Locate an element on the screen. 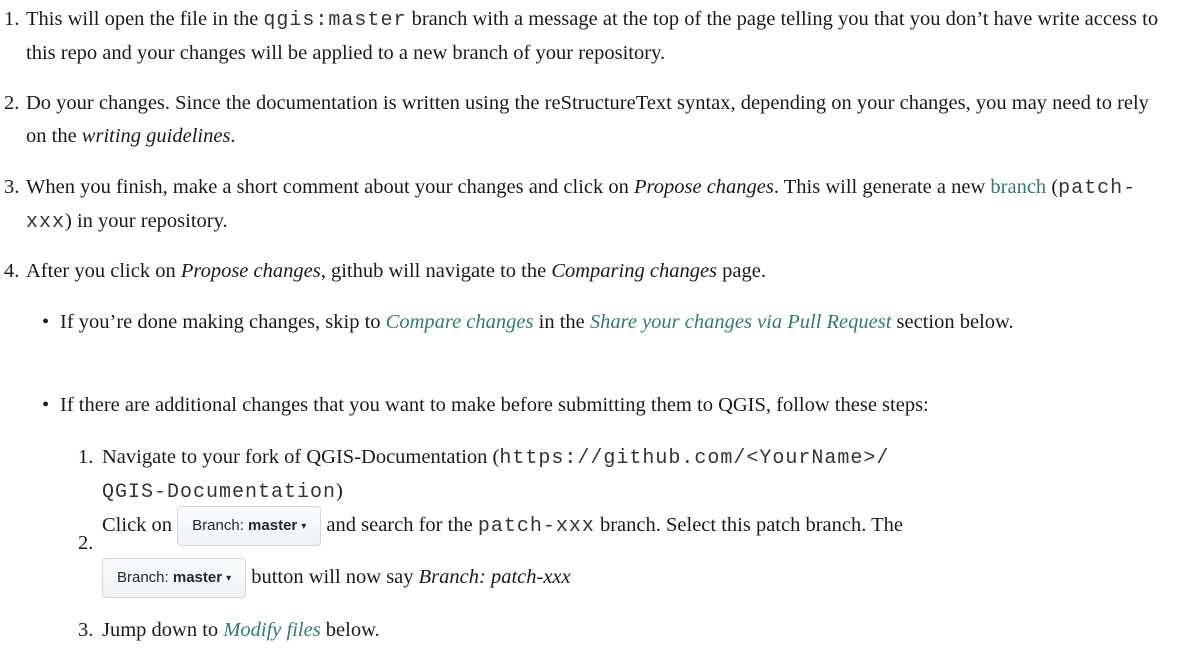  text: section below. is located at coordinates (952, 322).